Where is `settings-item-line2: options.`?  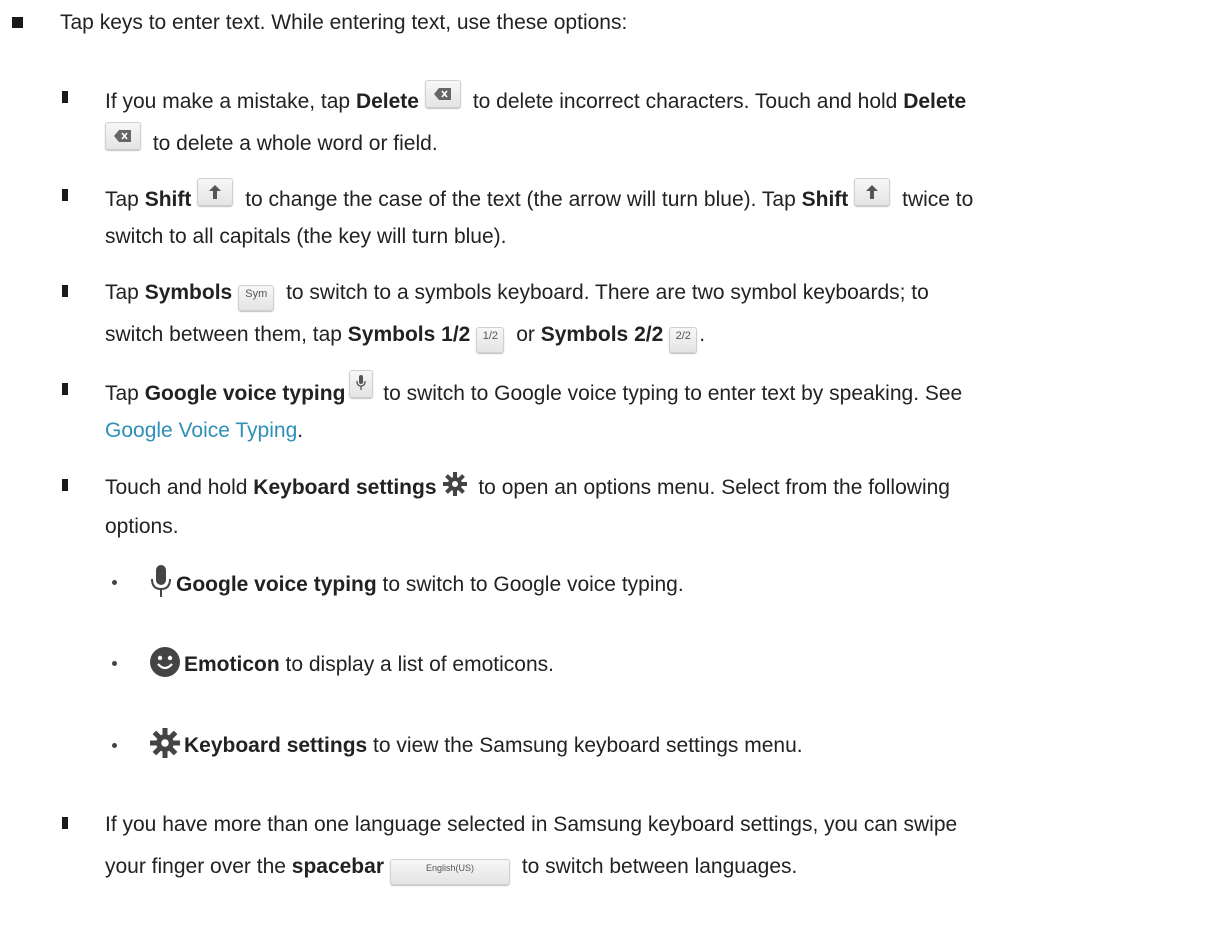 settings-item-line2: options. is located at coordinates (142, 526).